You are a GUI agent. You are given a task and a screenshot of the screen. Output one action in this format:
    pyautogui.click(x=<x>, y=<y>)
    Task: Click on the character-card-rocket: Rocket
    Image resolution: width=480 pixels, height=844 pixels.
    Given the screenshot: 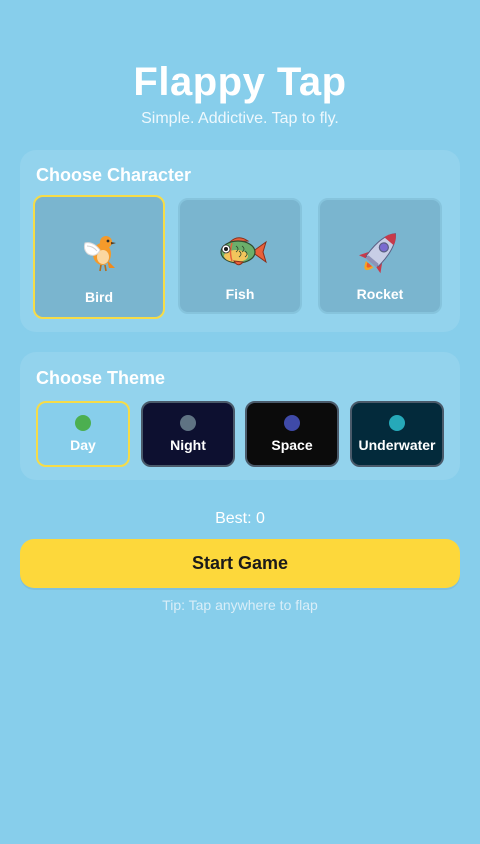 What is the action you would take?
    pyautogui.click(x=380, y=256)
    